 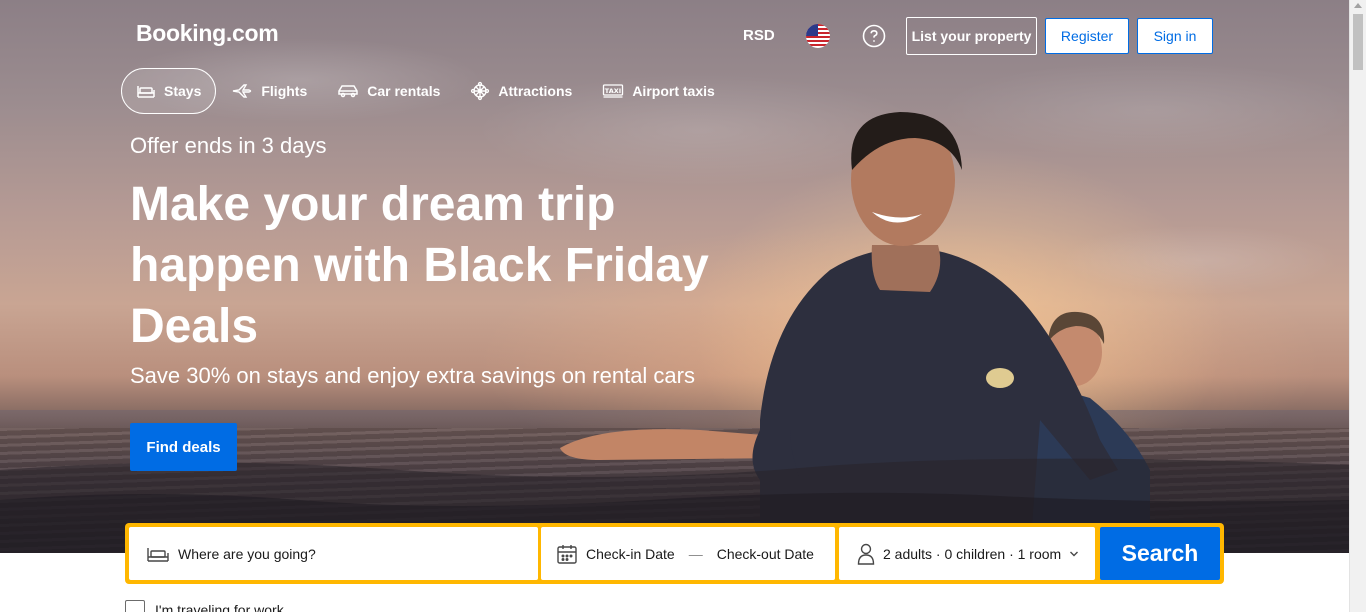 What do you see at coordinates (1074, 553) in the screenshot?
I see `chevron-down-icon` at bounding box center [1074, 553].